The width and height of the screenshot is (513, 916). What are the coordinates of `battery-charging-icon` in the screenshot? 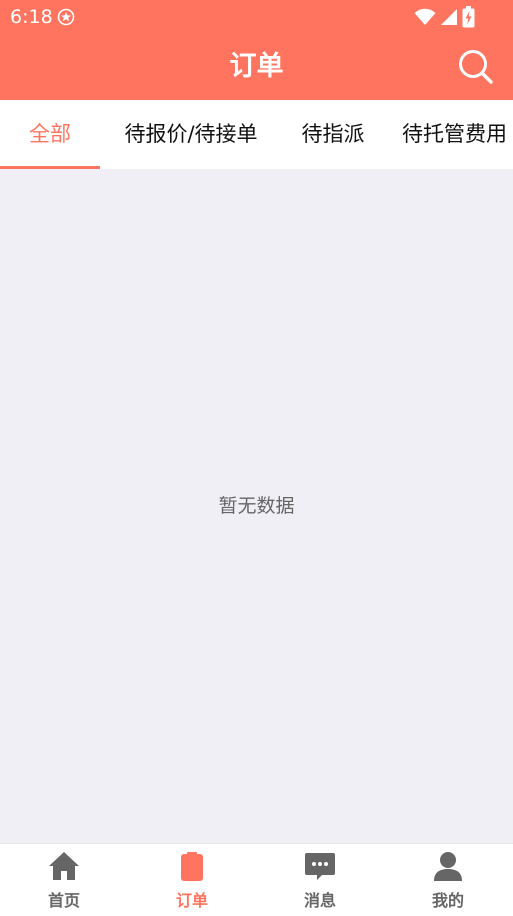 It's located at (468, 17).